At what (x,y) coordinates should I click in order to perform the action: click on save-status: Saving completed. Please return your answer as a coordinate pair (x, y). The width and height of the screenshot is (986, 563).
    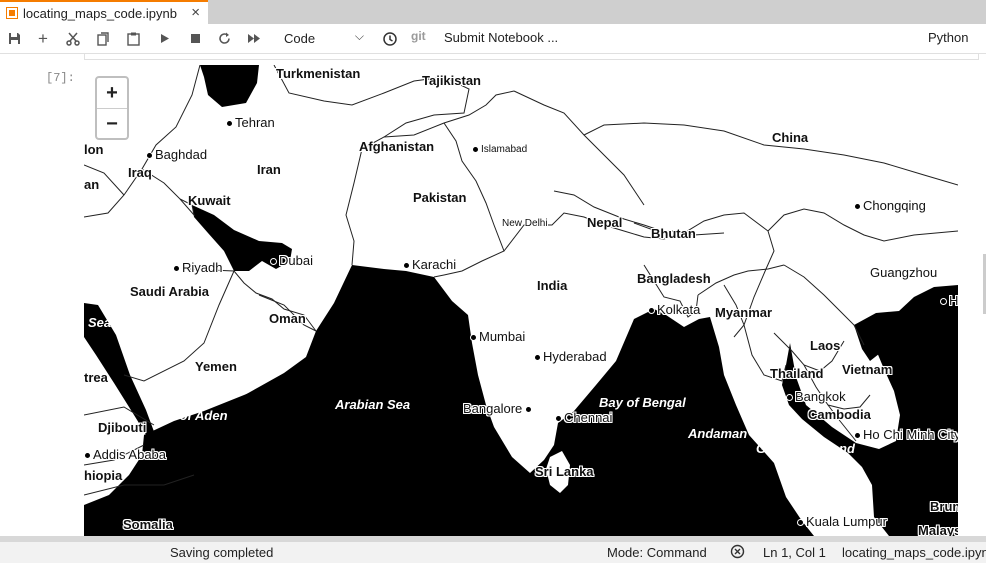
    Looking at the image, I should click on (222, 552).